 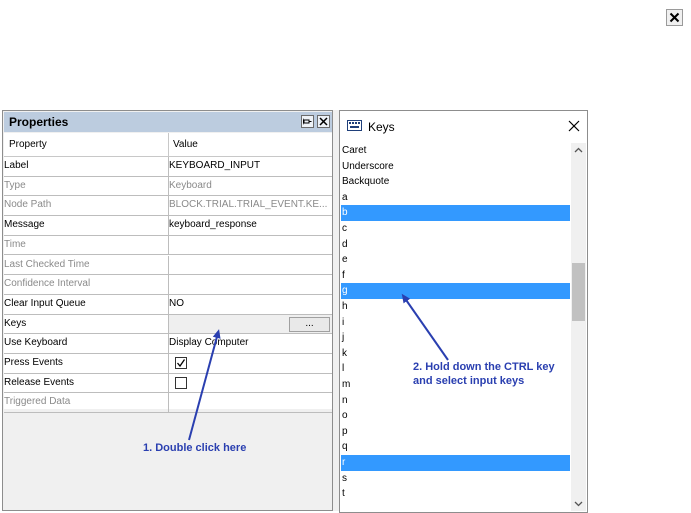 I want to click on window-close-button, so click(x=674, y=17).